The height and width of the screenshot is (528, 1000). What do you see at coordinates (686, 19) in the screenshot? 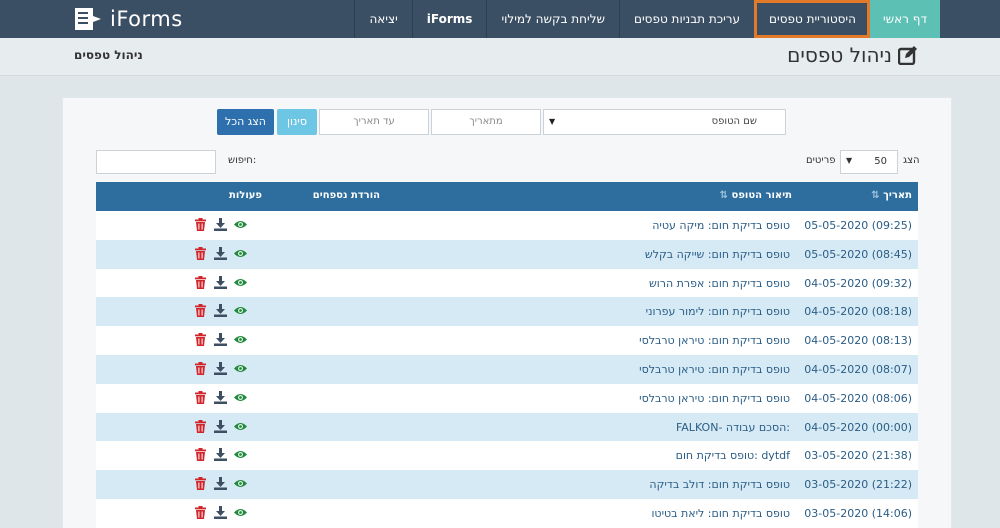
I see `nav-item-edit-templates: עריכת תבניות טפסים` at bounding box center [686, 19].